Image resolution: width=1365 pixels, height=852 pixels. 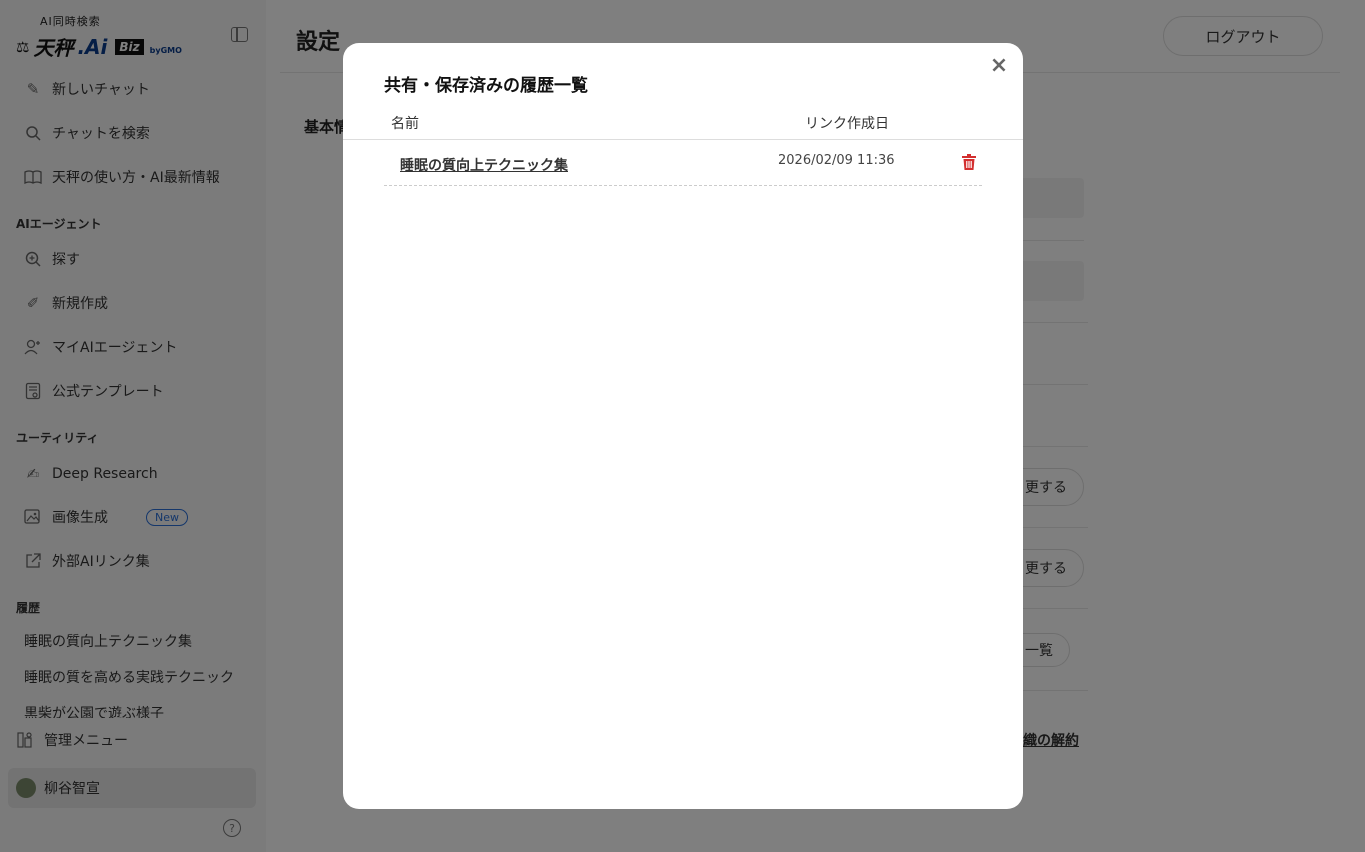 I want to click on table-row: 睡眠の質向上テクニック集 2026/02/09 11:36, so click(x=683, y=163).